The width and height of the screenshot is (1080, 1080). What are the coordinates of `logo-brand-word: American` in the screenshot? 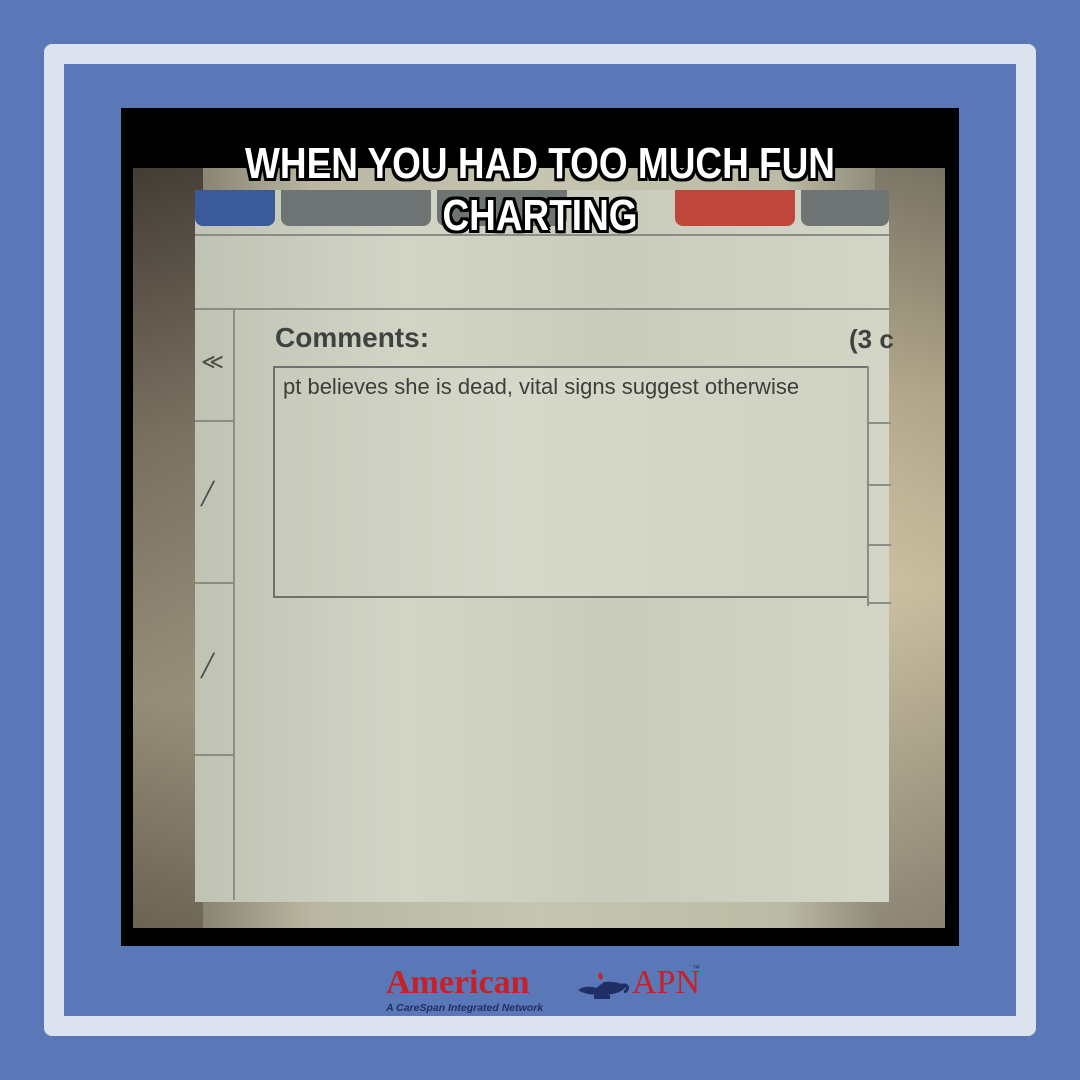 It's located at (458, 982).